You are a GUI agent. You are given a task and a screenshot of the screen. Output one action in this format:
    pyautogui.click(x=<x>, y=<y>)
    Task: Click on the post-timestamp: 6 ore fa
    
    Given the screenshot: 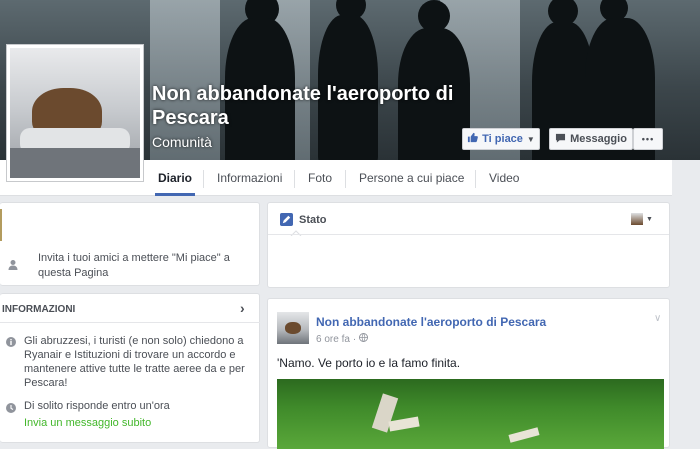 What is the action you would take?
    pyautogui.click(x=333, y=339)
    